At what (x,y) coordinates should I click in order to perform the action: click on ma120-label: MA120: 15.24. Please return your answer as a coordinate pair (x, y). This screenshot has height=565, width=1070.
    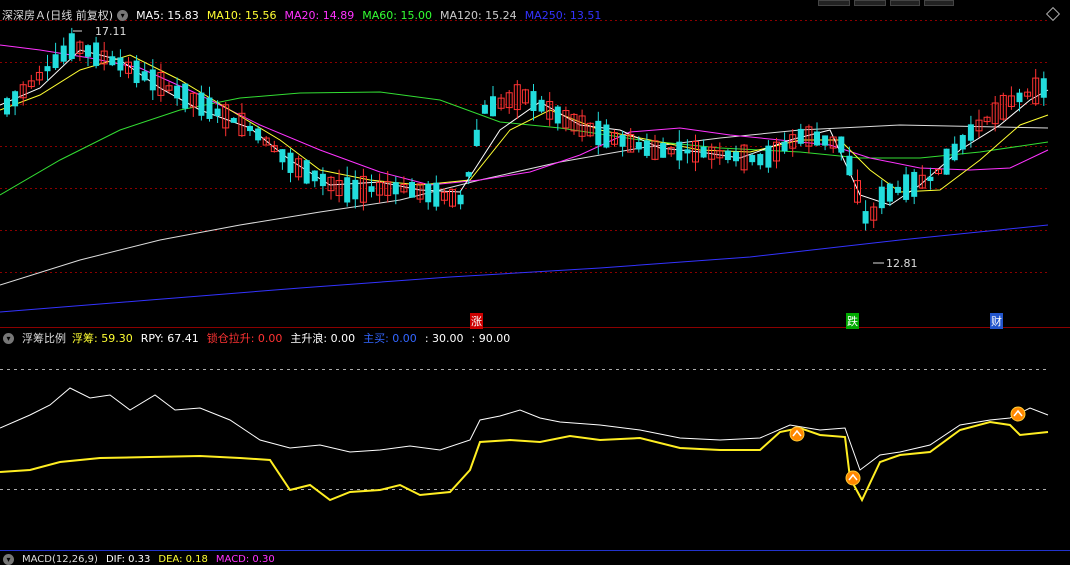
    Looking at the image, I should click on (478, 15).